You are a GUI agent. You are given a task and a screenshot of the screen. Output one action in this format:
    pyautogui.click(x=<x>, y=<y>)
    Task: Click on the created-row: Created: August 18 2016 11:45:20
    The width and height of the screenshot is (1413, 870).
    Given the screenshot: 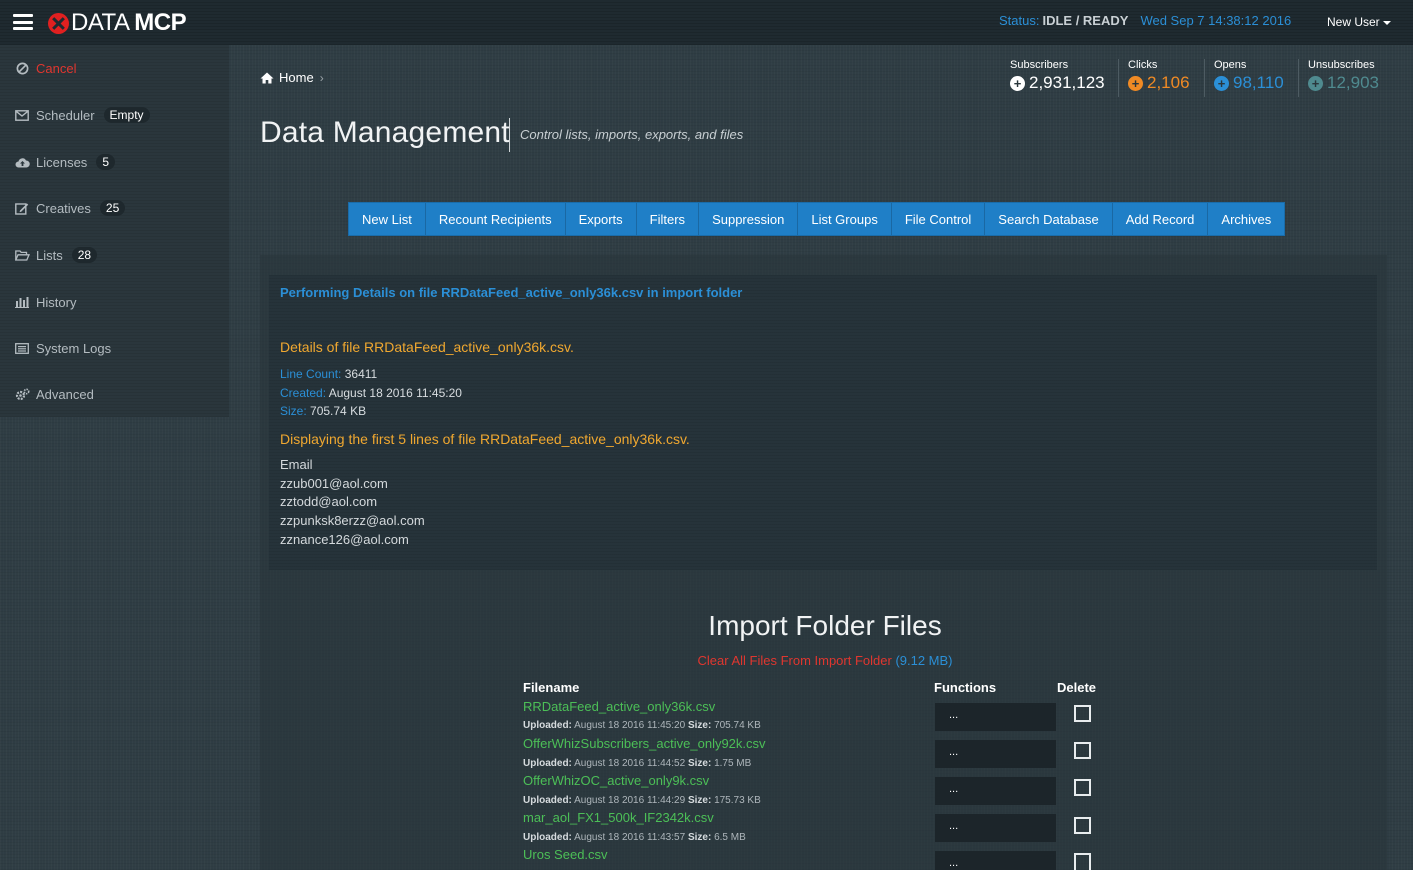 What is the action you would take?
    pyautogui.click(x=371, y=393)
    